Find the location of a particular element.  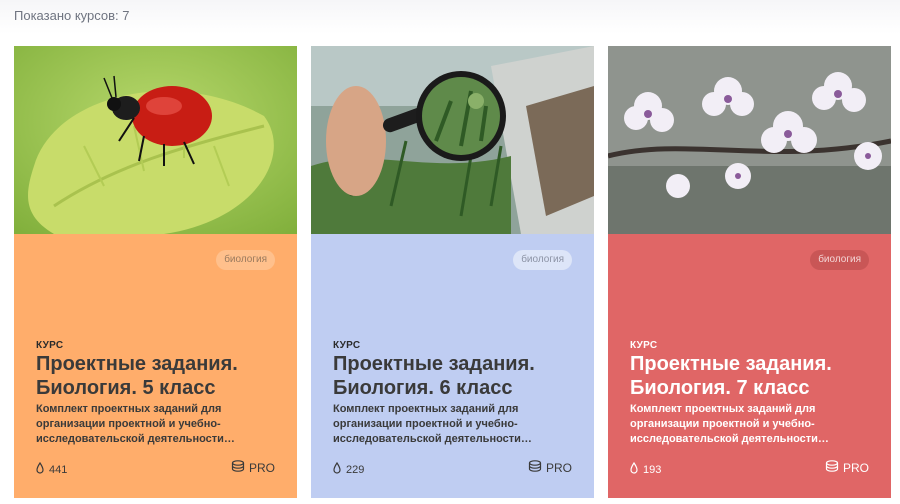

card-title: Проектные задания. Биология. 5 класс is located at coordinates (161, 376).